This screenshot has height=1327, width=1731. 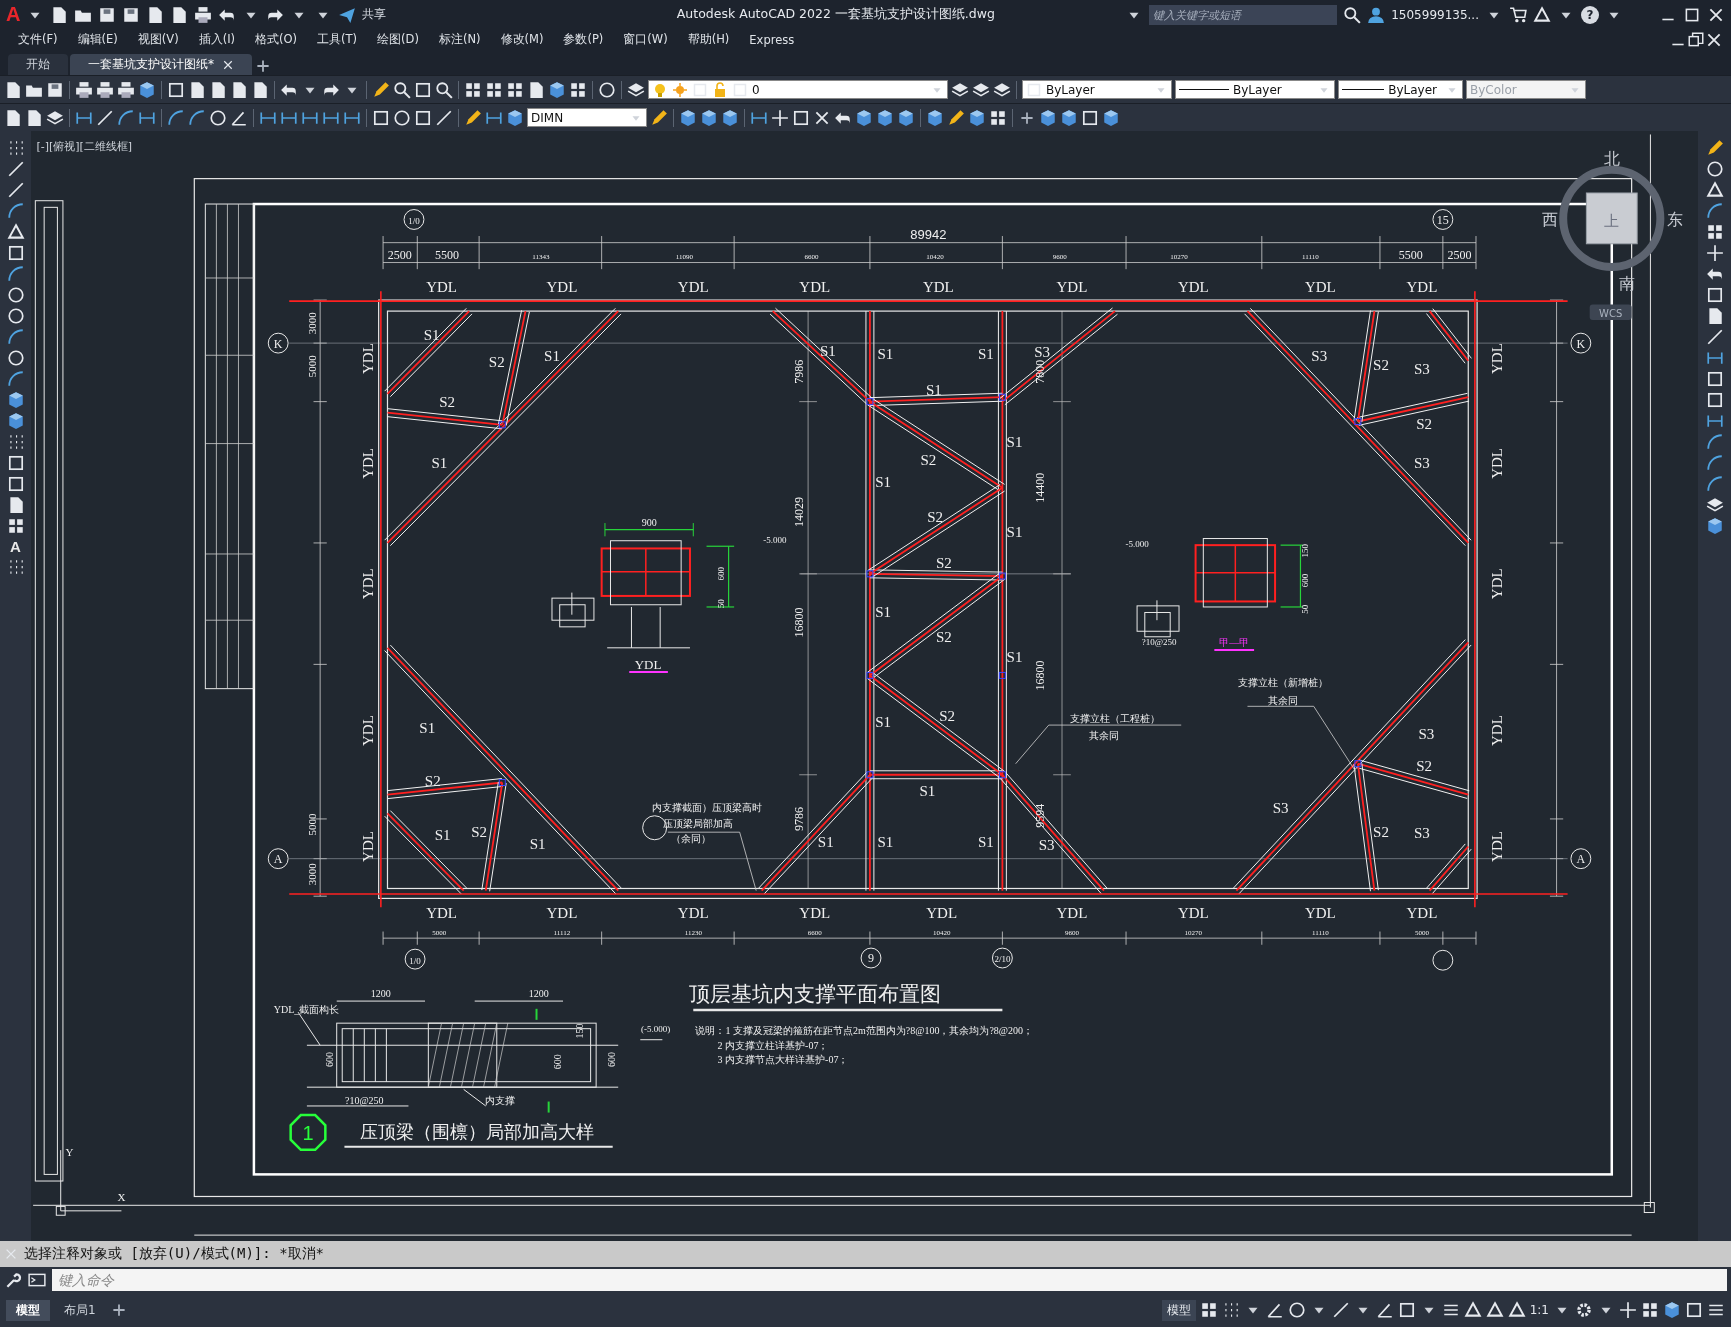 I want to click on lineweight-dropdown: ByLayer, so click(x=1400, y=89).